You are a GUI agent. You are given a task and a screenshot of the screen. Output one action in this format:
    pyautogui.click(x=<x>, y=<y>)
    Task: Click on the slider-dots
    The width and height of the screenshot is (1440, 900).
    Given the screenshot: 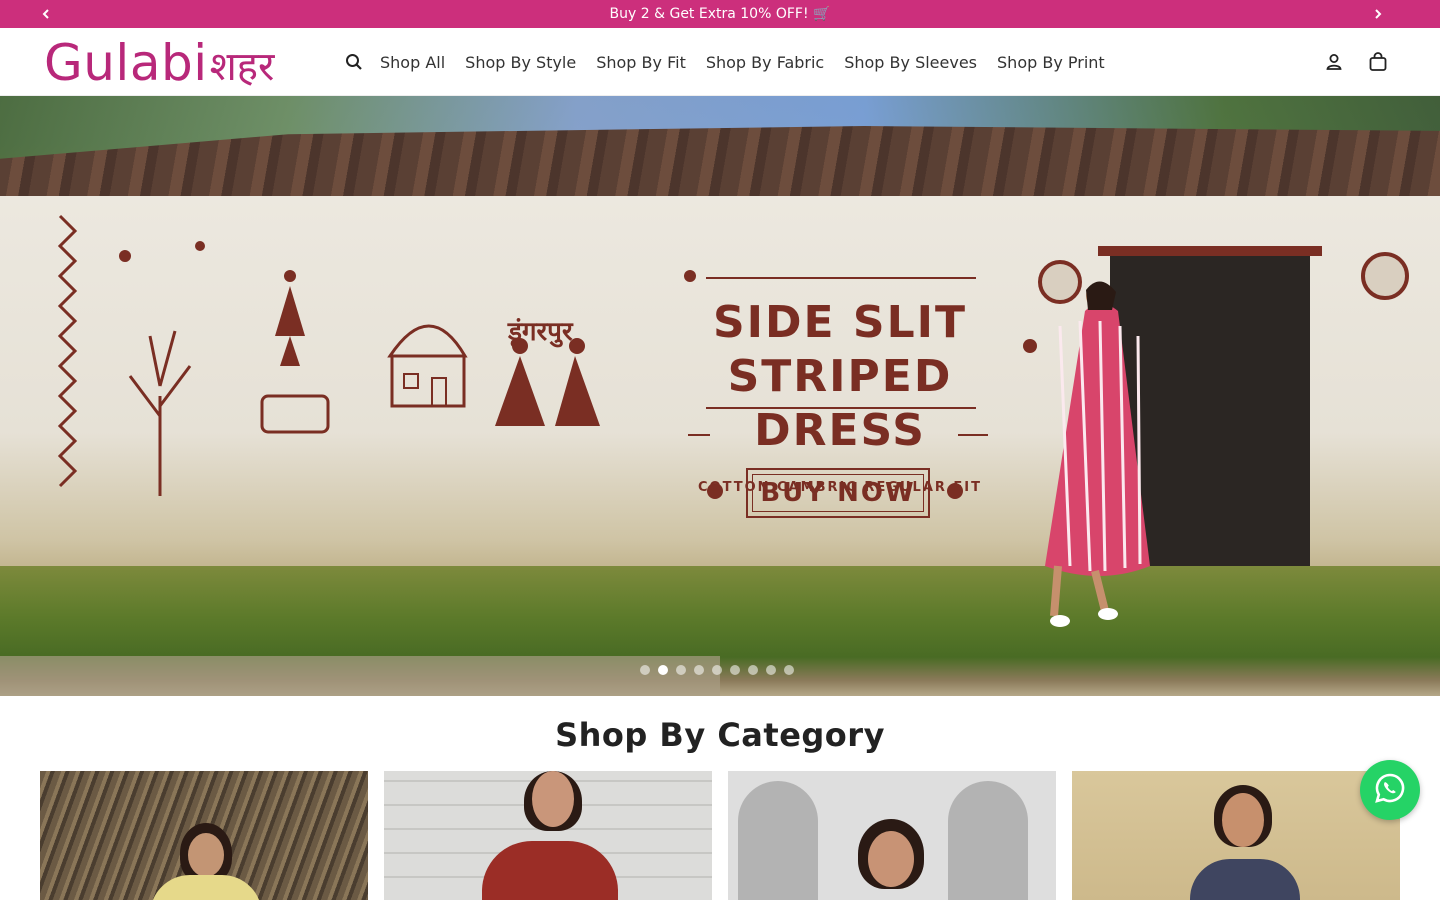 What is the action you would take?
    pyautogui.click(x=721, y=670)
    